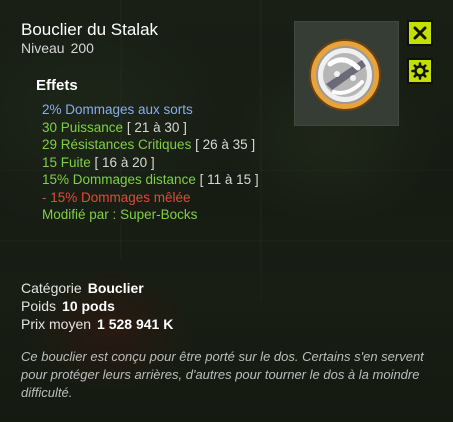 The width and height of the screenshot is (453, 422). I want to click on level-value: 200, so click(82, 48).